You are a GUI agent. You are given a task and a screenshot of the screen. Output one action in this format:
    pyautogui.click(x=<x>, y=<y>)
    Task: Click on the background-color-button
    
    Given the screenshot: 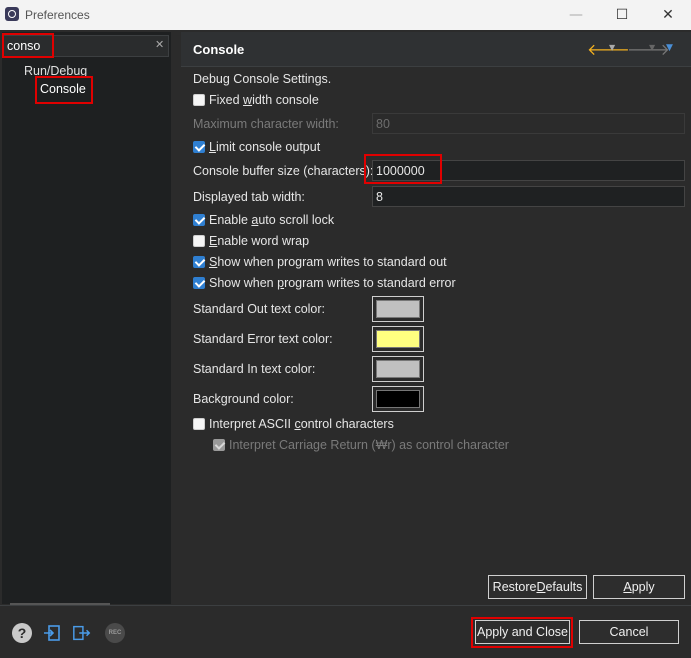 What is the action you would take?
    pyautogui.click(x=398, y=399)
    